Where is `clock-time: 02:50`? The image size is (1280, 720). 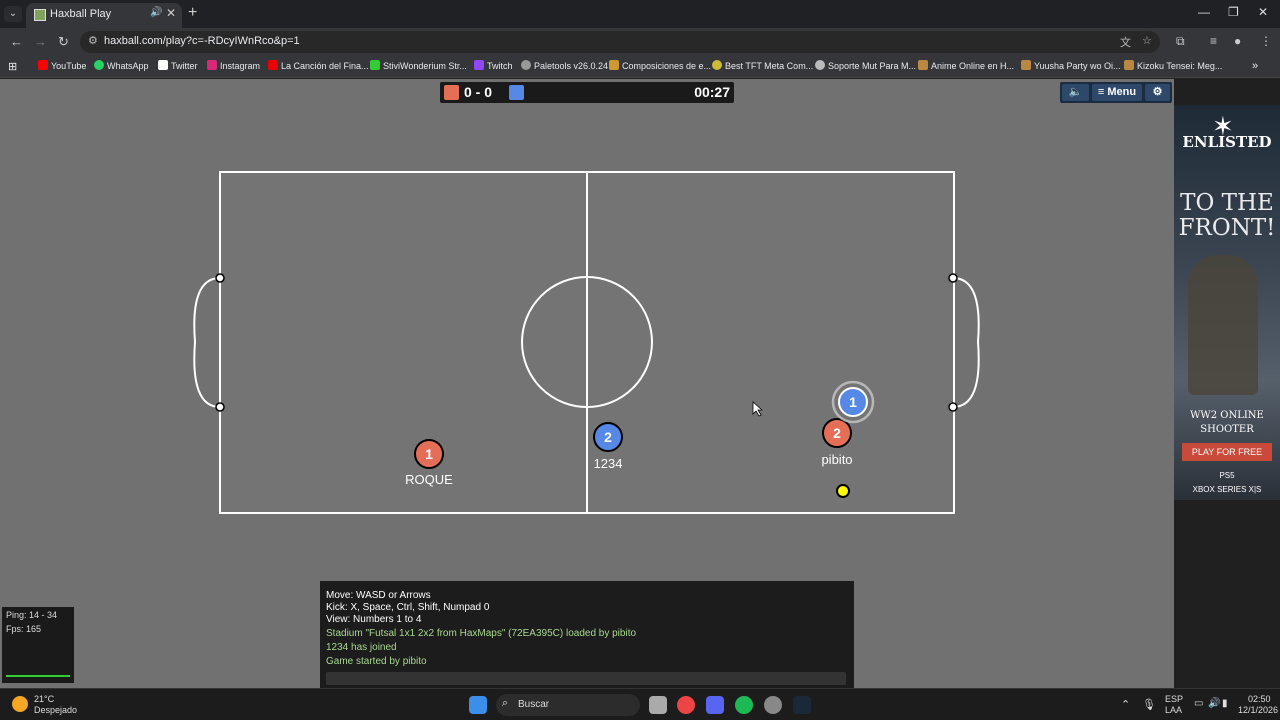
clock-time: 02:50 is located at coordinates (1259, 699).